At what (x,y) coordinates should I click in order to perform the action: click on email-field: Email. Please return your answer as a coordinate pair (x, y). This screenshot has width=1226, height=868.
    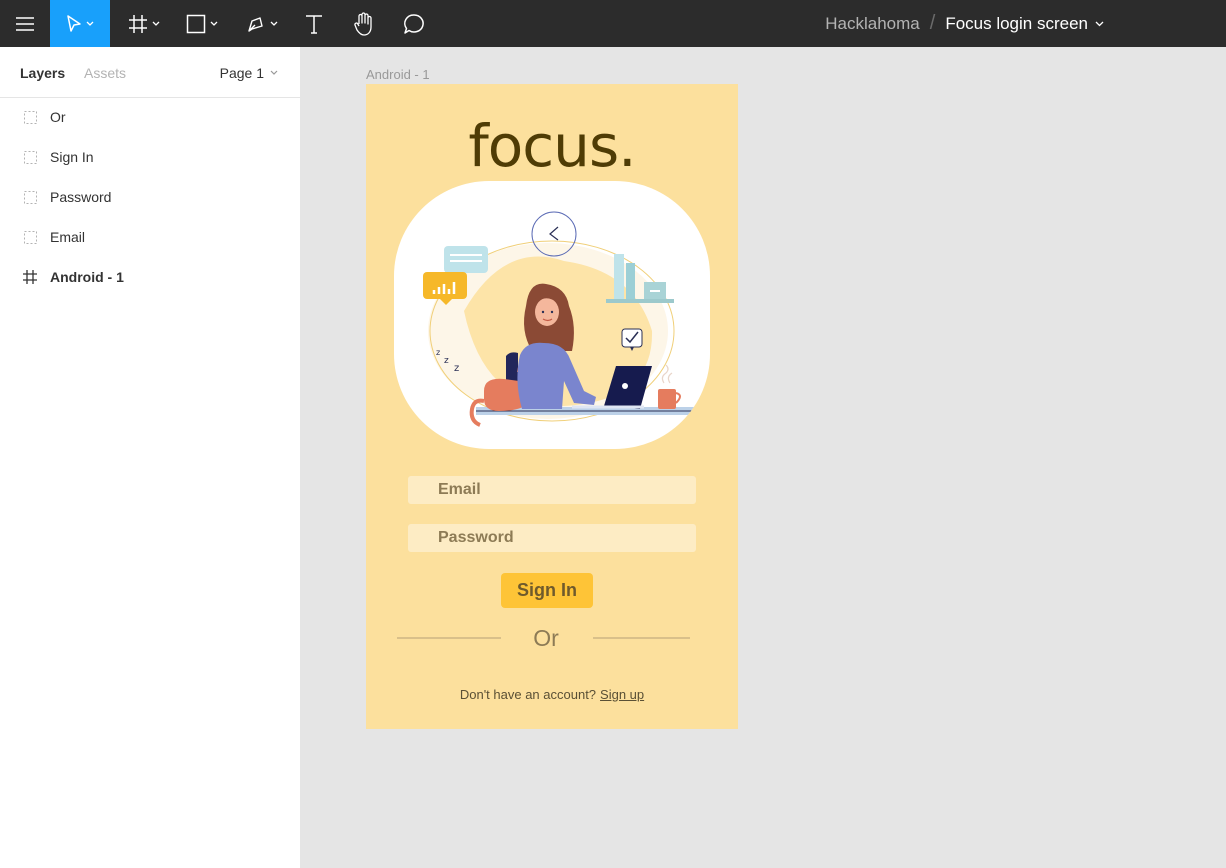
    Looking at the image, I should click on (552, 490).